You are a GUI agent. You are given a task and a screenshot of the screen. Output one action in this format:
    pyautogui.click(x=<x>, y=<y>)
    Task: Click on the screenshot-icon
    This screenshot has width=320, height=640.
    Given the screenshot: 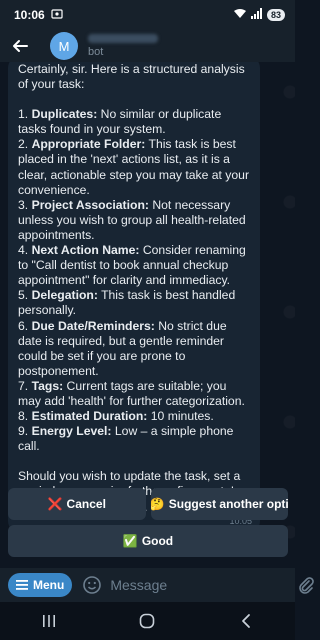 What is the action you would take?
    pyautogui.click(x=57, y=15)
    